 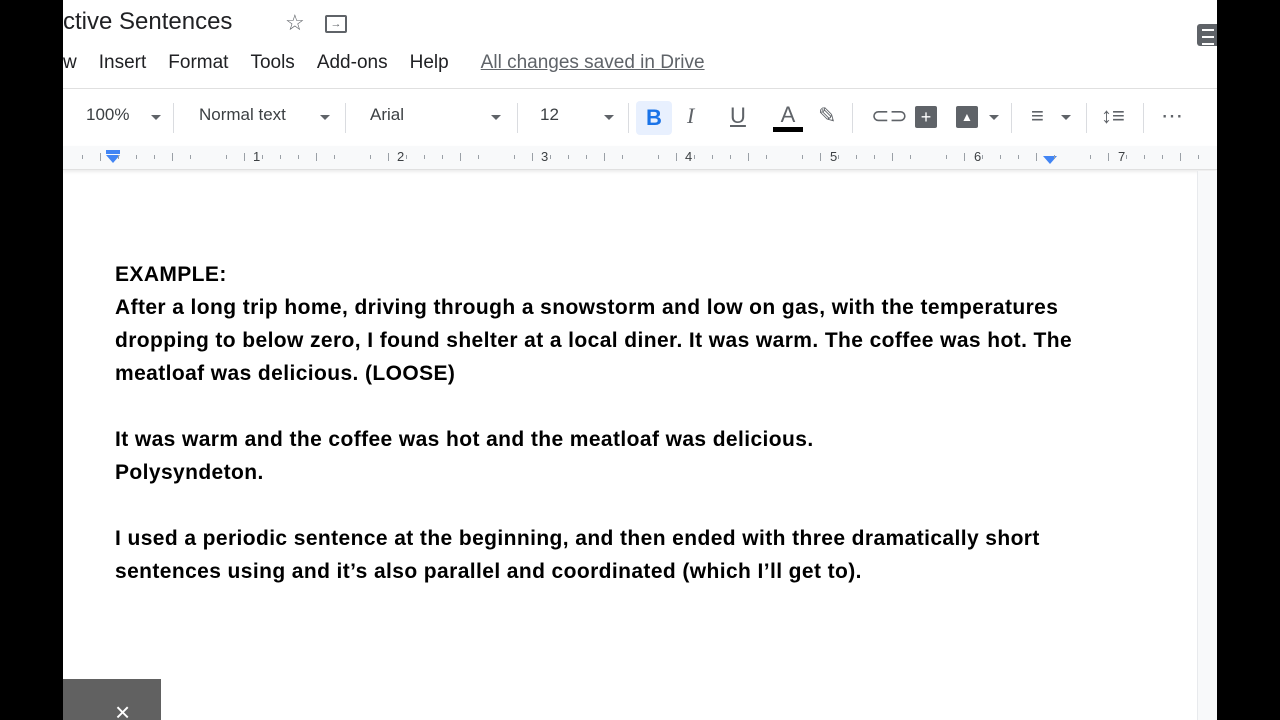 I want to click on ruler-label: 7, so click(x=1122, y=156).